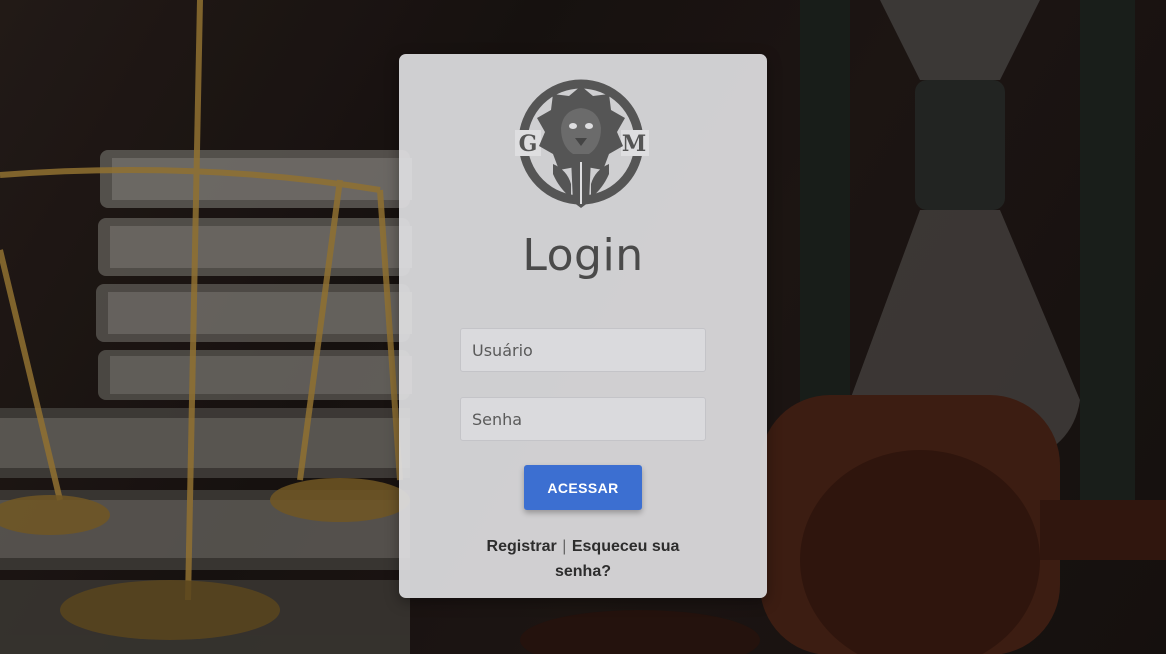 The height and width of the screenshot is (654, 1166). Describe the element at coordinates (583, 350) in the screenshot. I see `username-input` at that location.